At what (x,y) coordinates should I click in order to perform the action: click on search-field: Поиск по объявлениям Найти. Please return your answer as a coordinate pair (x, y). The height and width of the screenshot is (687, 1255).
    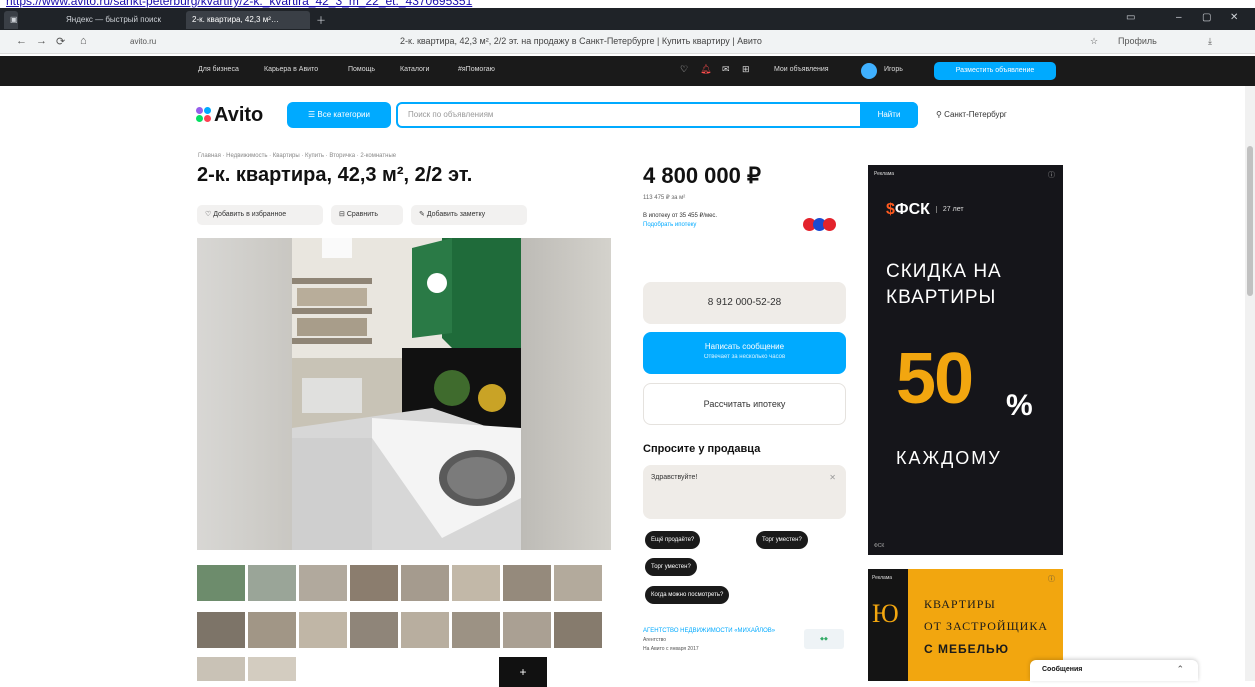
    Looking at the image, I should click on (657, 115).